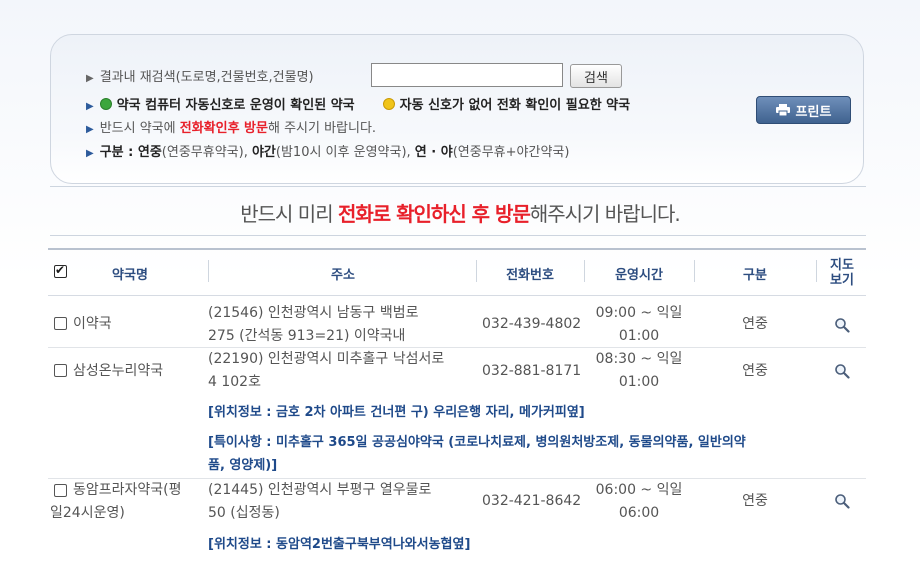 The image size is (920, 563). I want to click on pharmacy-phone: 032-881-8171, so click(532, 371).